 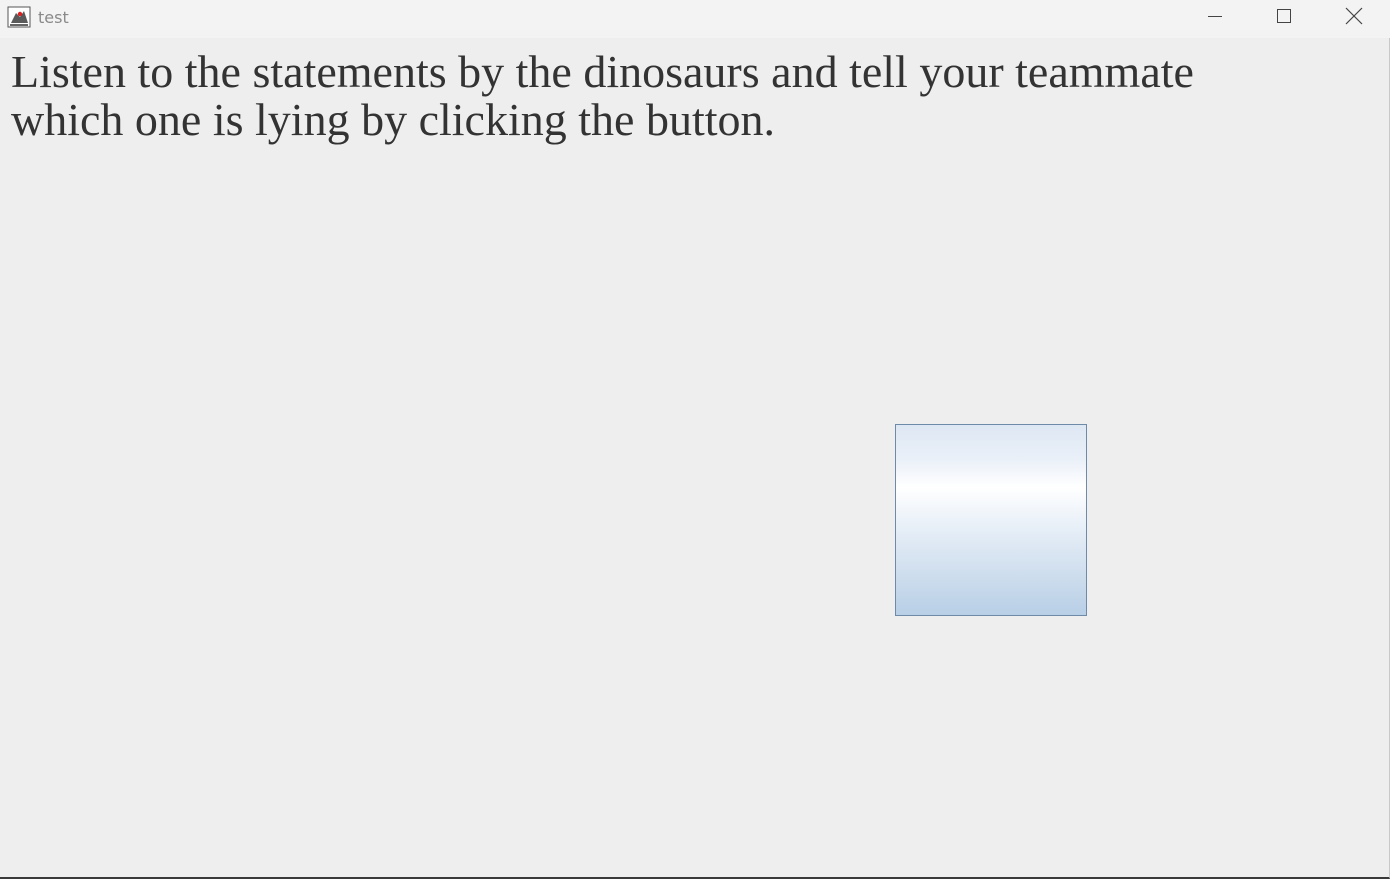 I want to click on java-duke-icon, so click(x=19, y=17).